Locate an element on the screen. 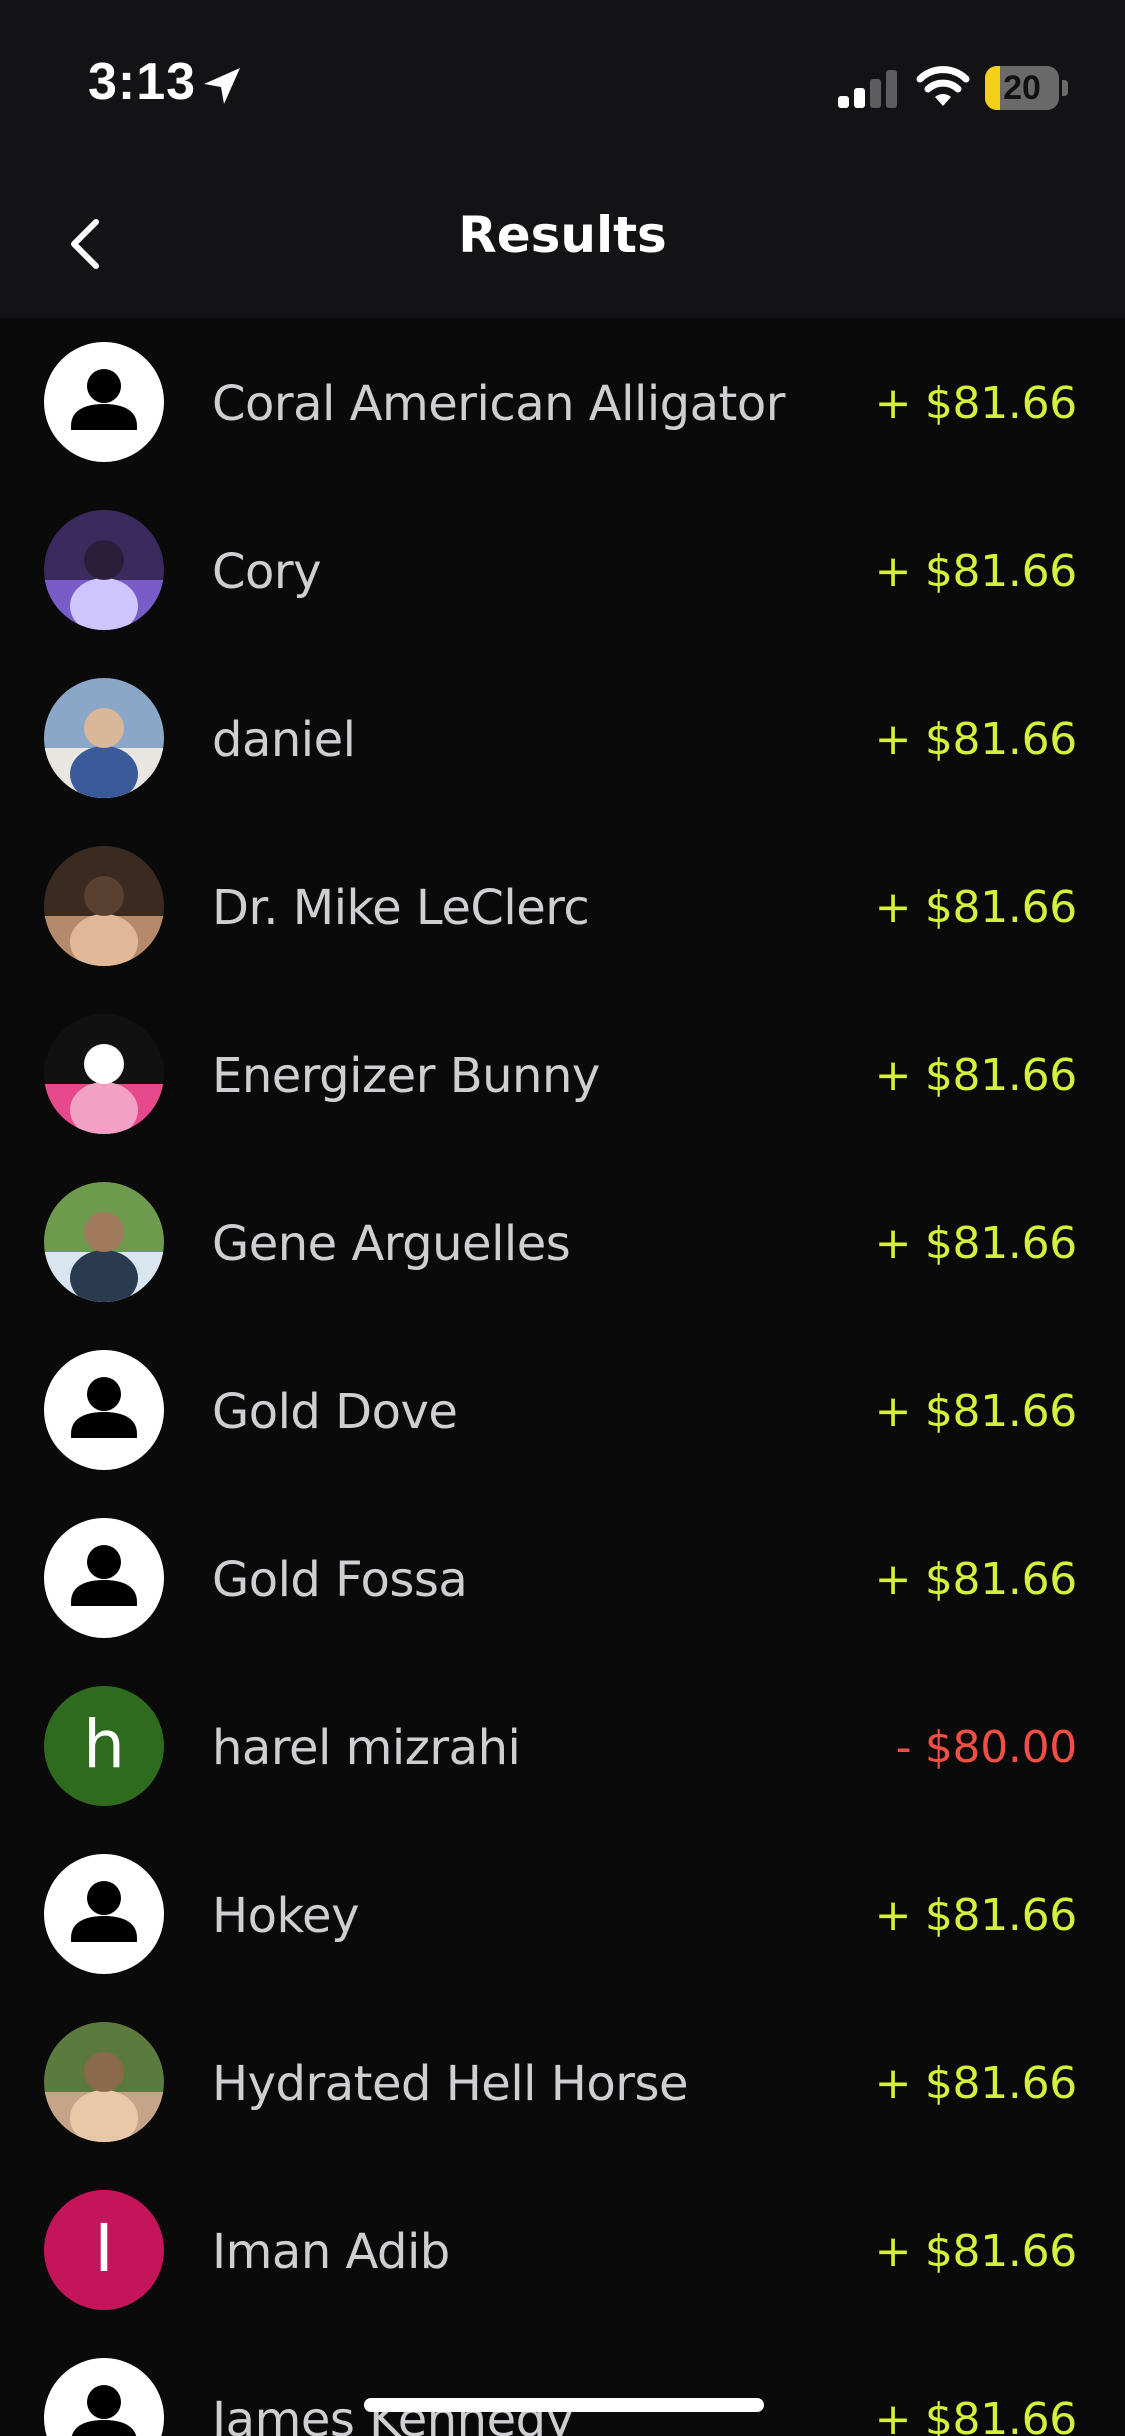  result-name: Hokey is located at coordinates (285, 1916).